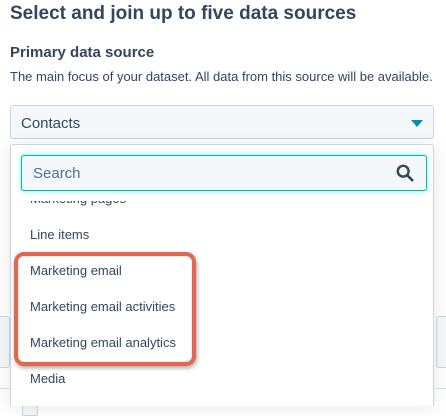 This screenshot has height=416, width=446. I want to click on primary-data-source-select: Contacts, so click(222, 122).